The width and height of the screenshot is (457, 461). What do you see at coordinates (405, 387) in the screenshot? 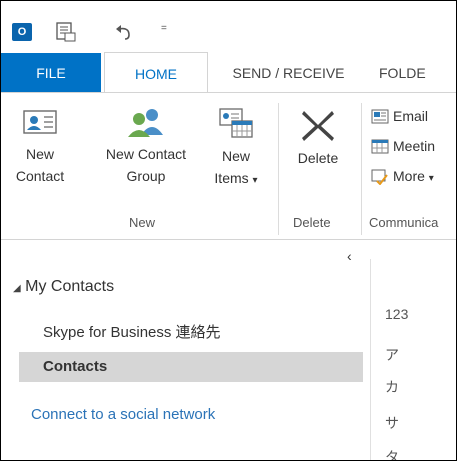
I see `index-item: カ` at bounding box center [405, 387].